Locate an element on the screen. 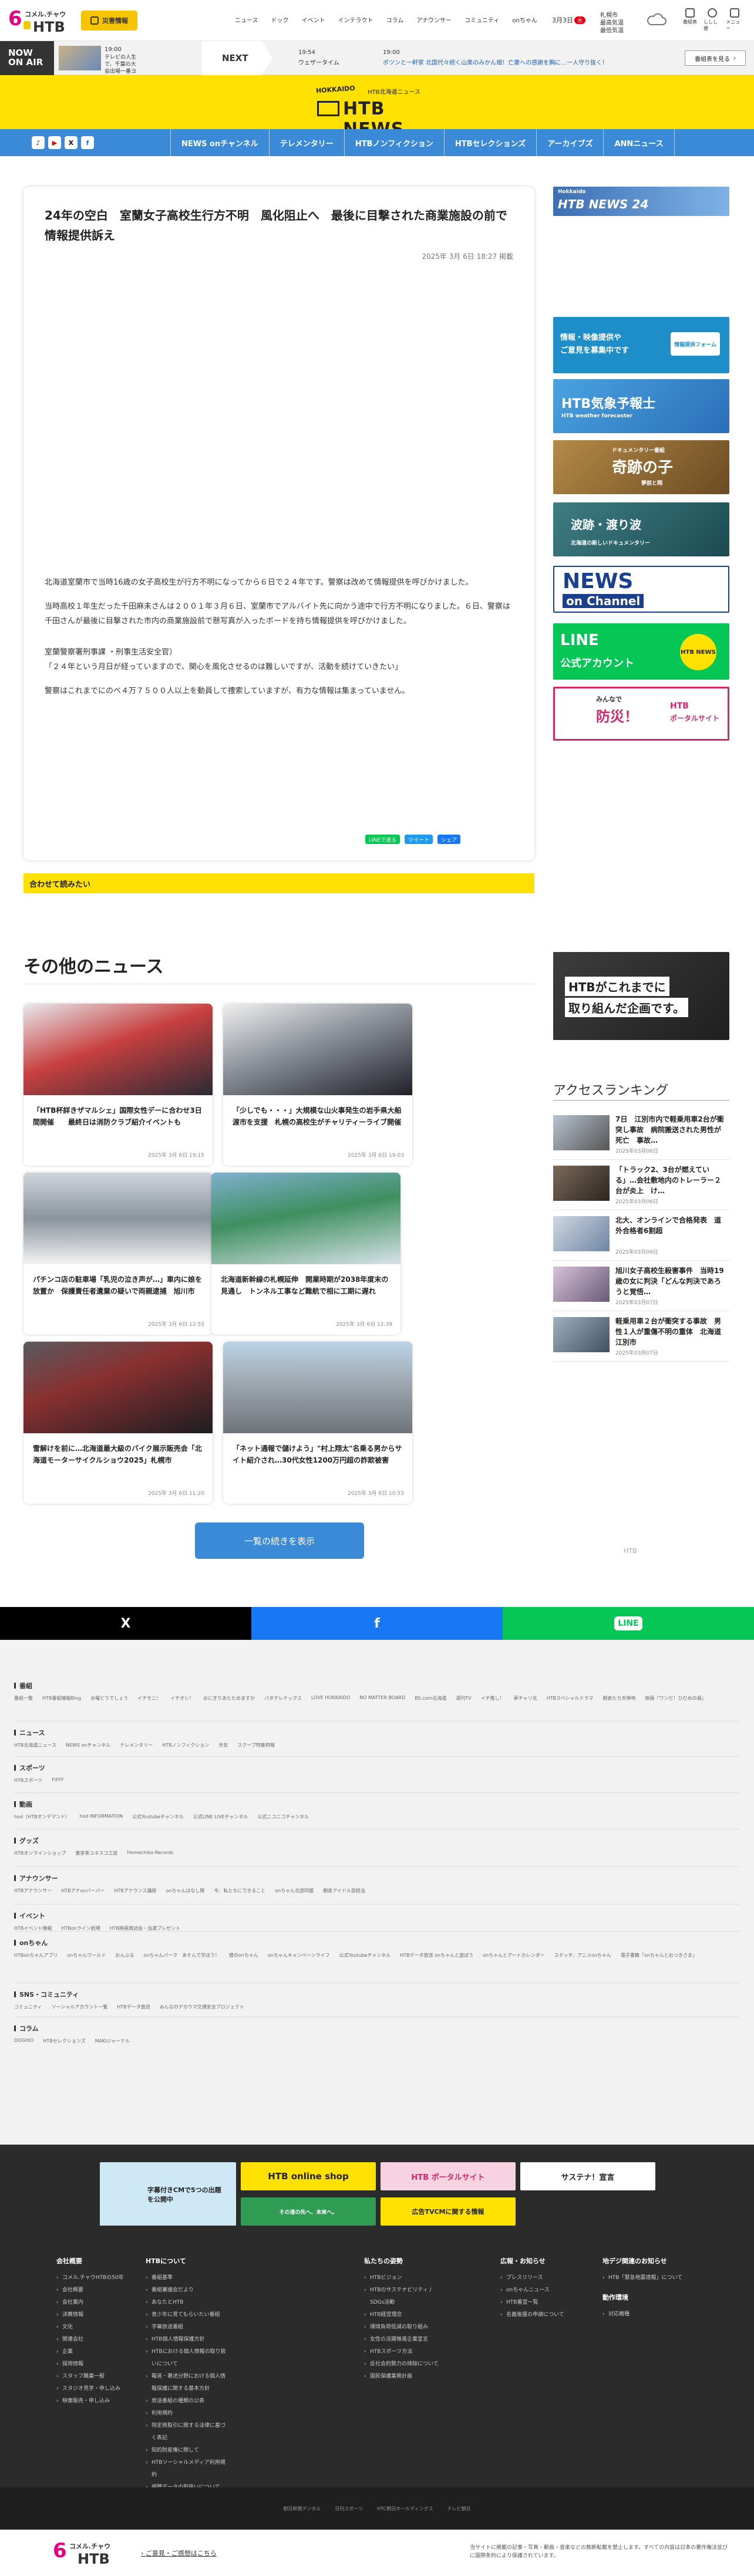 Image resolution: width=754 pixels, height=2576 pixels. topnav-announcer: アナウンサー is located at coordinates (434, 19).